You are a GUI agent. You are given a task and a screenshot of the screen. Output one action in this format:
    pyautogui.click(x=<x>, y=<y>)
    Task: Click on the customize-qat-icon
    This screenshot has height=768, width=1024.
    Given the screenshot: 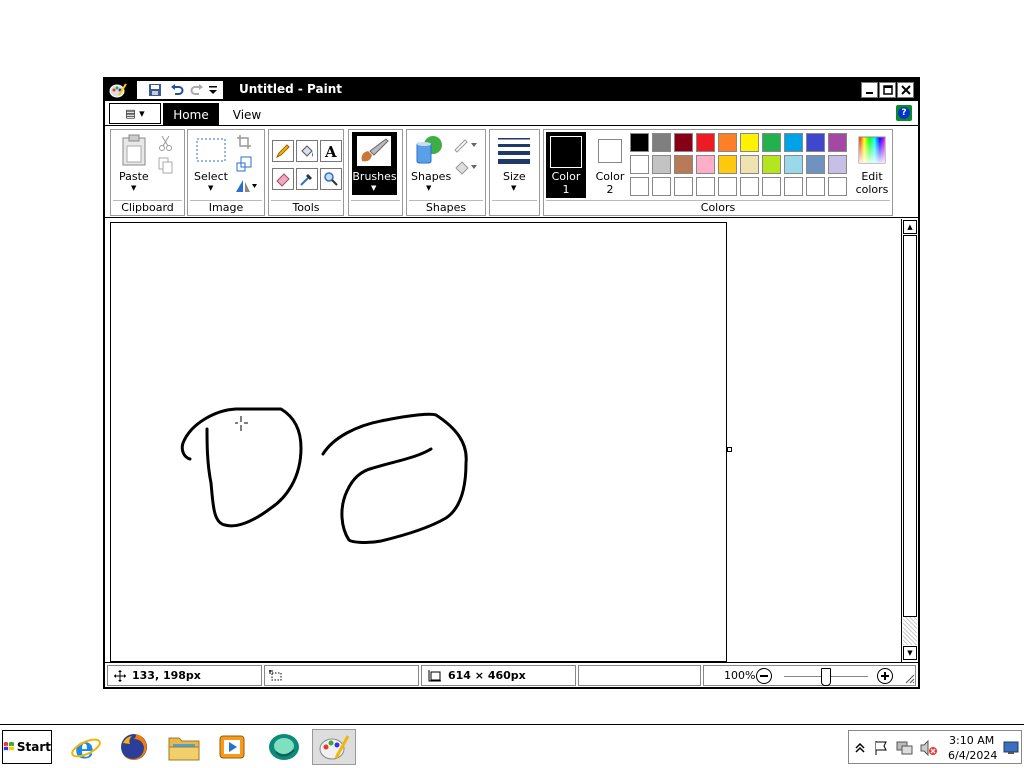 What is the action you would take?
    pyautogui.click(x=213, y=90)
    